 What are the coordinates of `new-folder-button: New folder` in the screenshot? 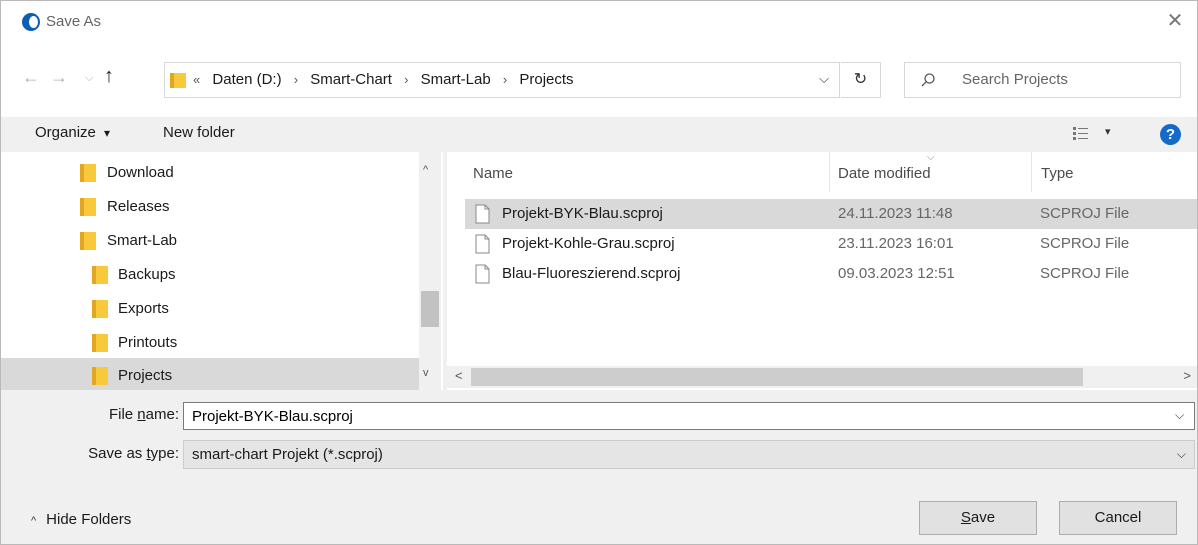 It's located at (199, 132).